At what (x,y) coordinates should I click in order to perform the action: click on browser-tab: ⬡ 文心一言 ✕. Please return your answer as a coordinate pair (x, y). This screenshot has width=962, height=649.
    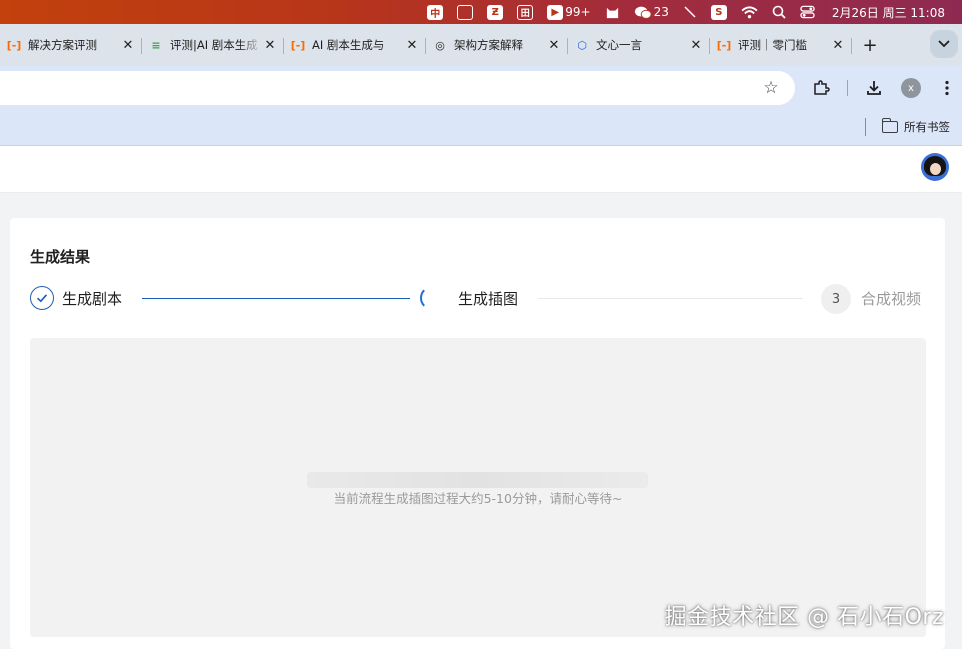
    Looking at the image, I should click on (639, 45).